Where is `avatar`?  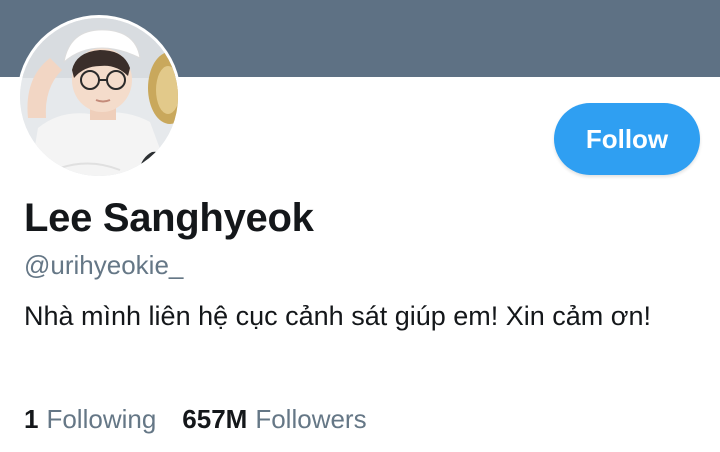
avatar is located at coordinates (99, 97).